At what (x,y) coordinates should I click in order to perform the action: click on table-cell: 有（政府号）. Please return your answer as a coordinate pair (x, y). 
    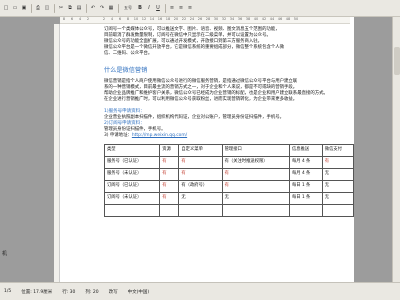
    Looking at the image, I should click on (200, 186).